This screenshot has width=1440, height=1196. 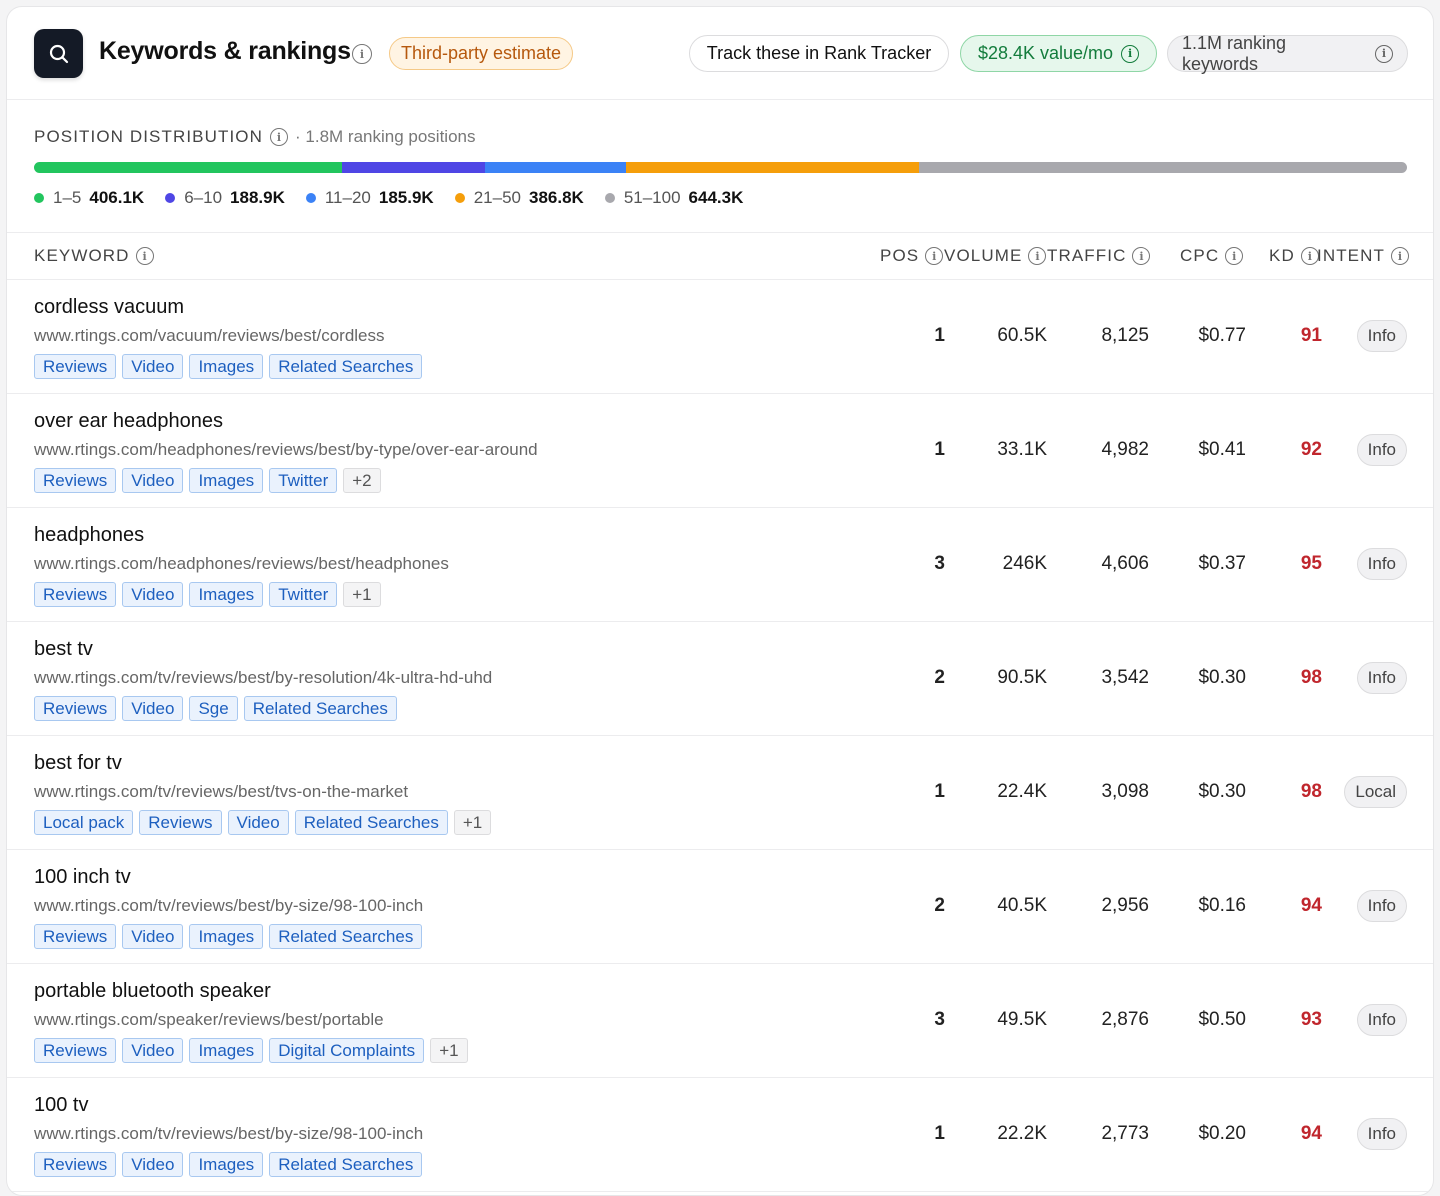 I want to click on track-button-label: Track these in Rank Tracker, so click(x=819, y=53).